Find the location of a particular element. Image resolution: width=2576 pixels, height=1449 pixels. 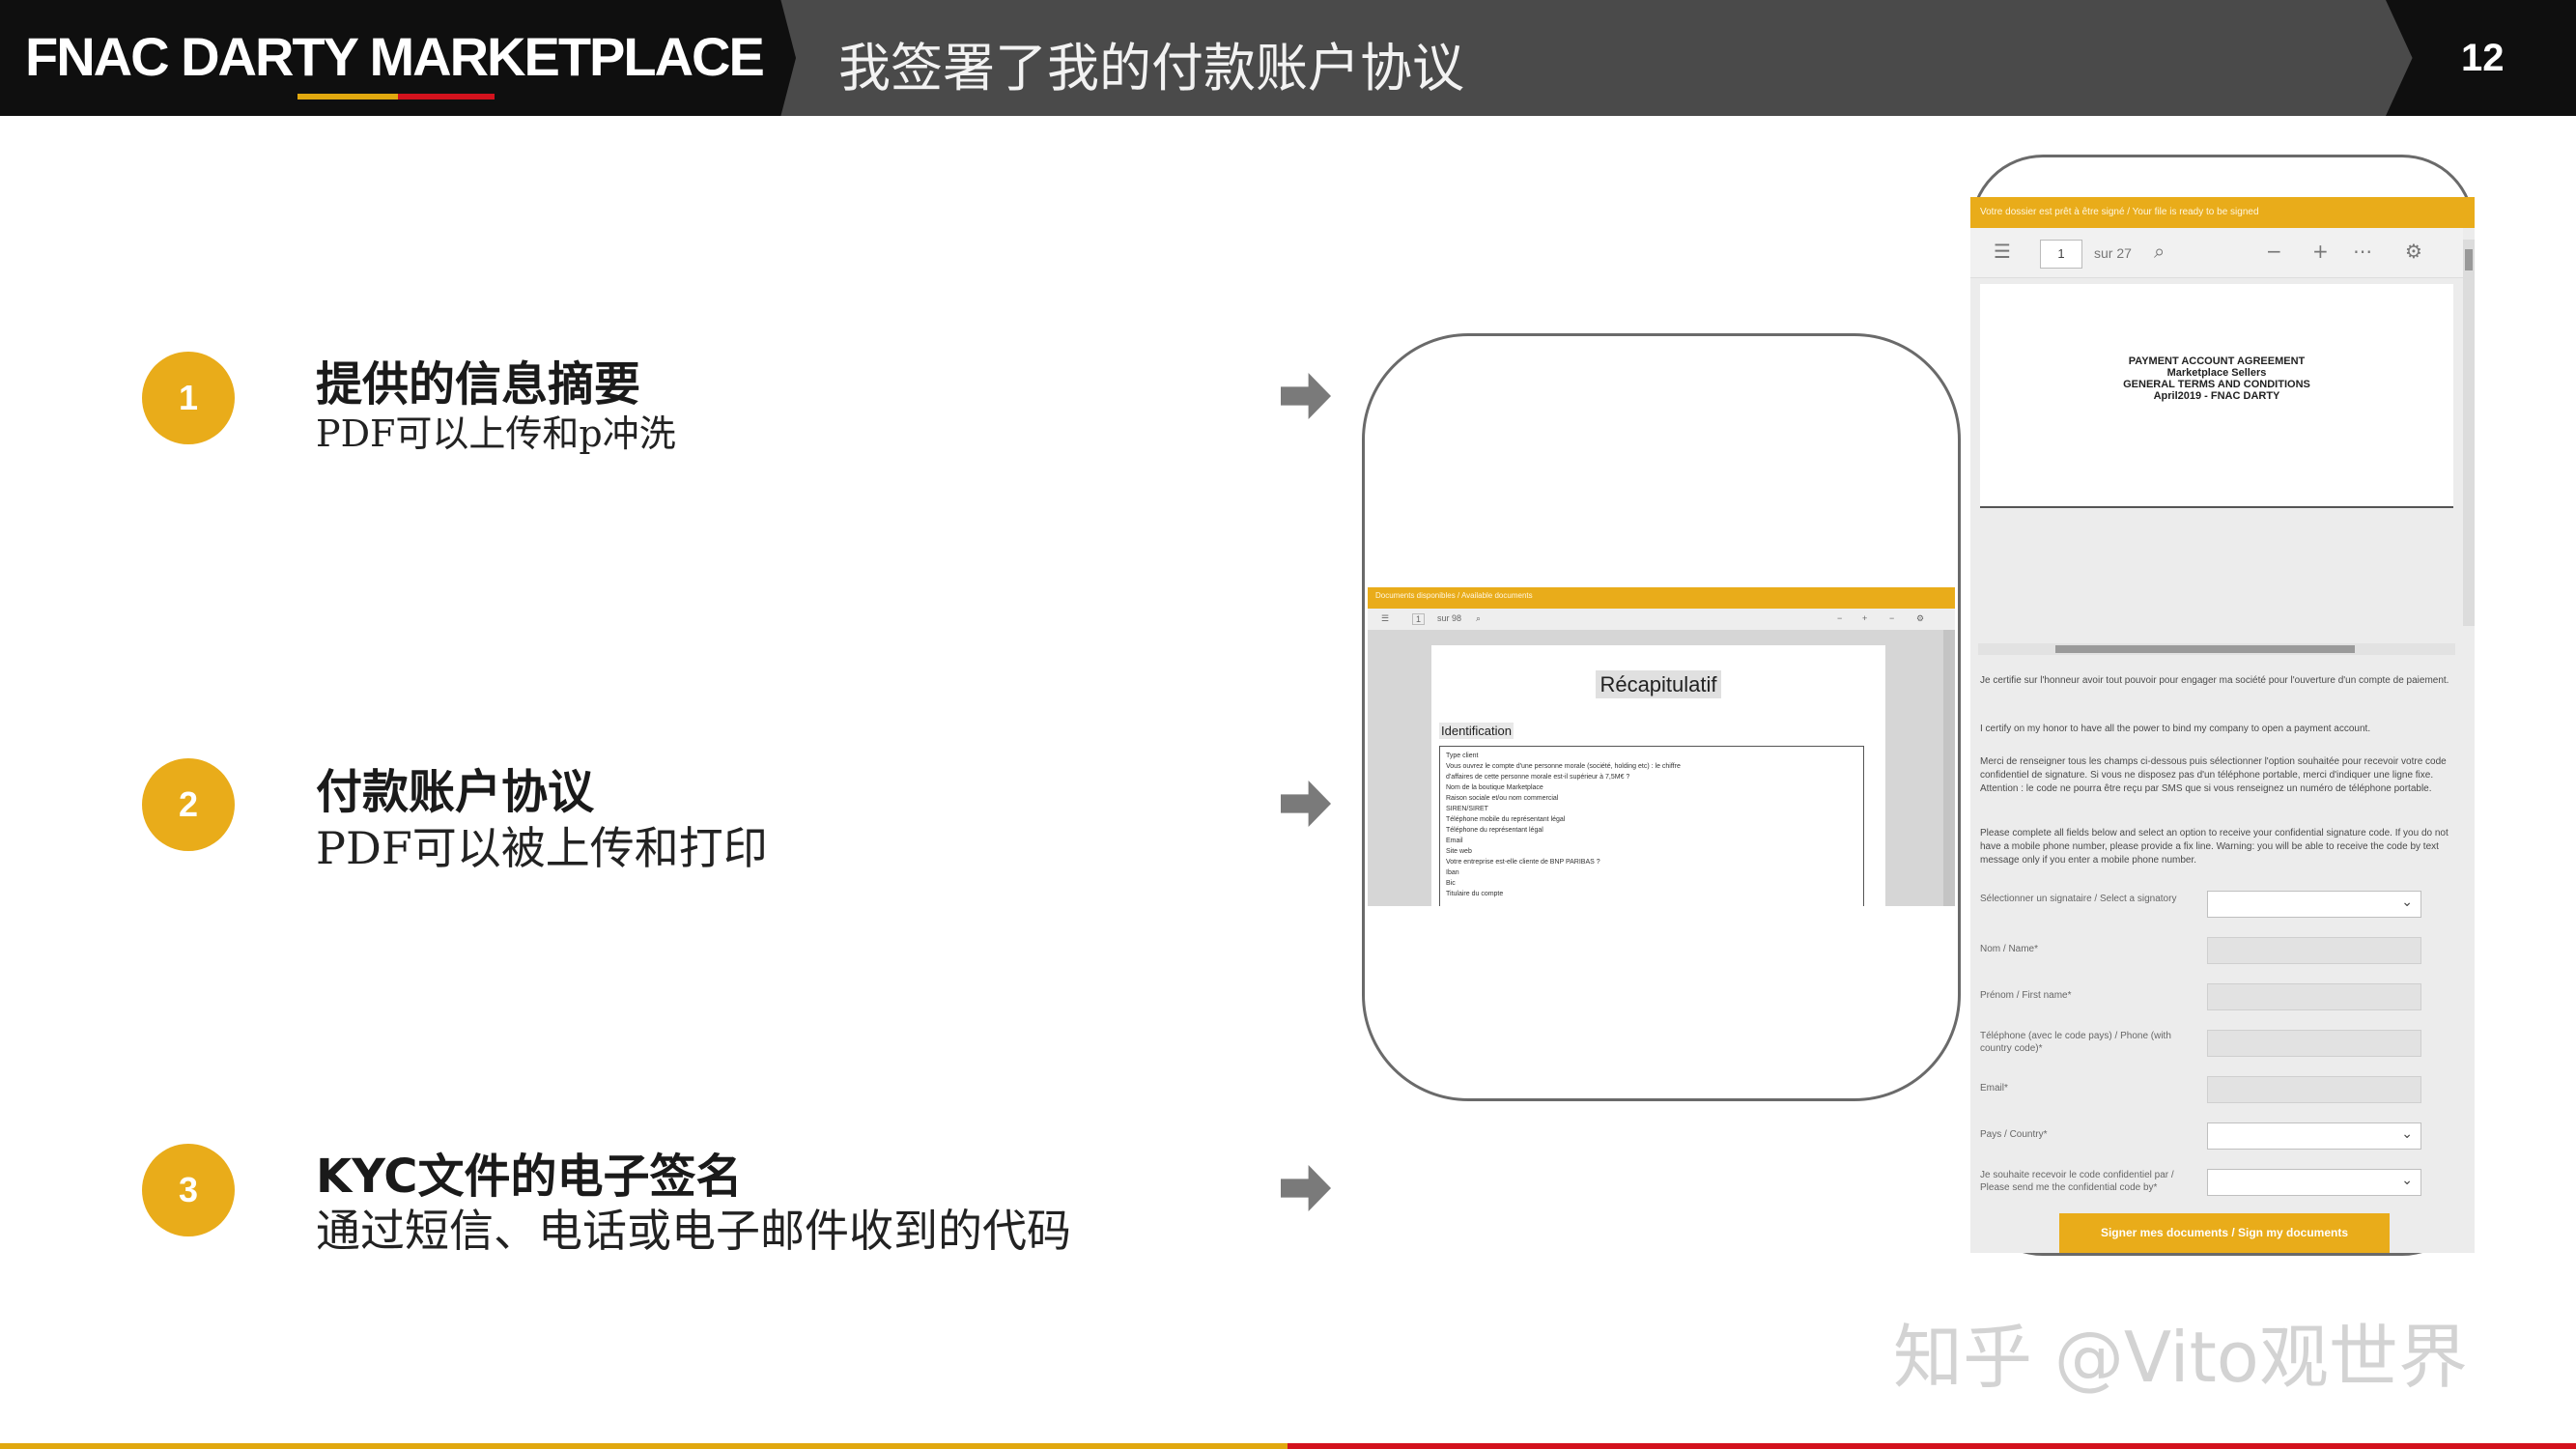

doc-line: PAYMENT ACCOUNT AGREEMENT is located at coordinates (2217, 361).